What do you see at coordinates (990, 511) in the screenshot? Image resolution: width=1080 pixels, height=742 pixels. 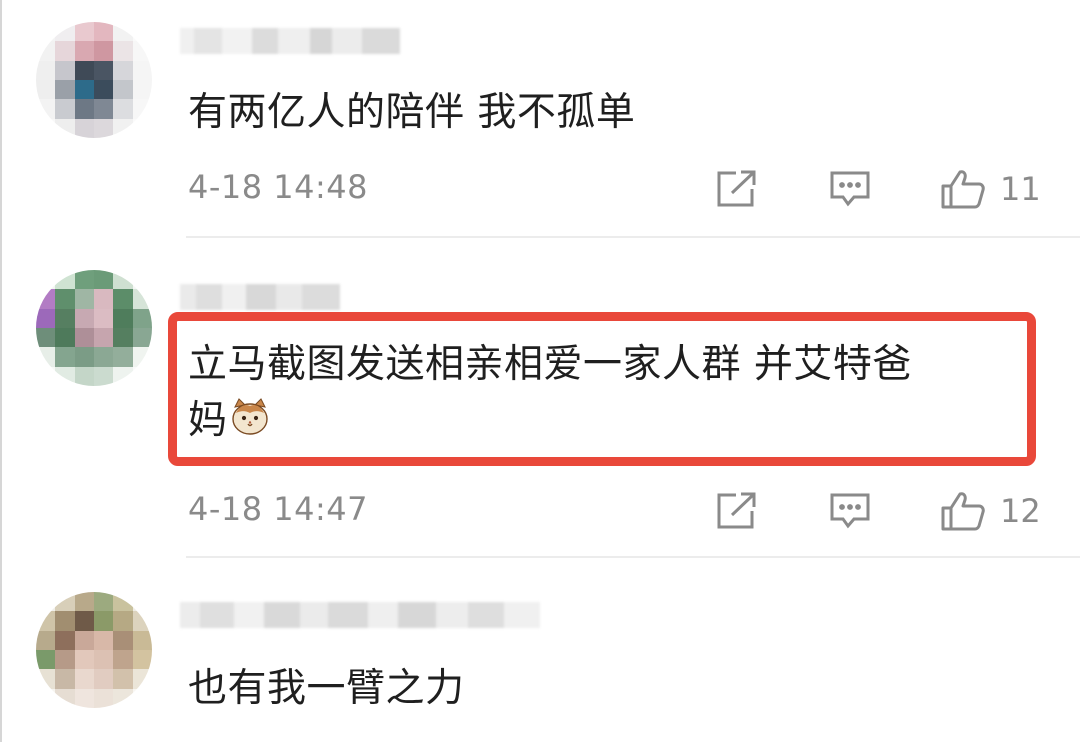 I see `like-button: 12` at bounding box center [990, 511].